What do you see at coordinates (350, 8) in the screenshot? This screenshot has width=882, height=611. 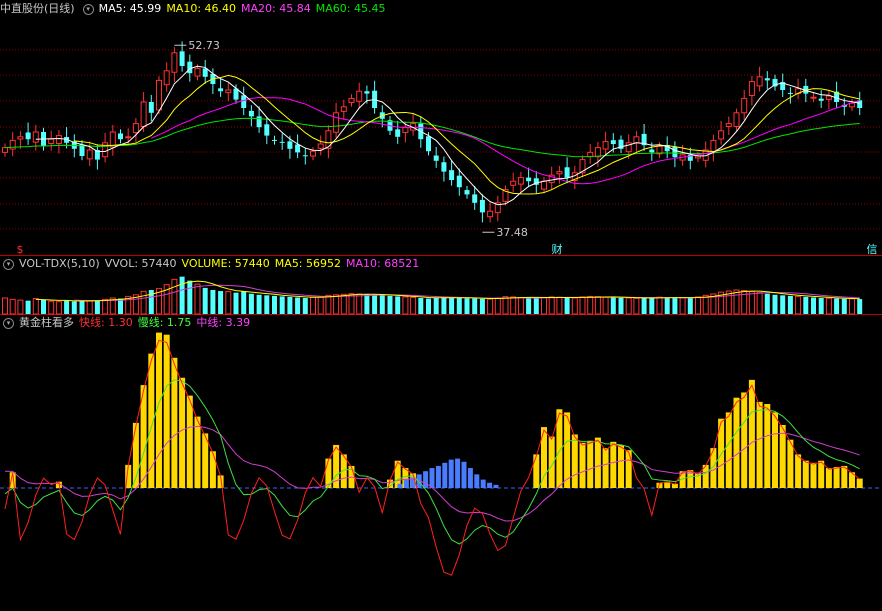 I see `ma60-label: MA60: 45.45` at bounding box center [350, 8].